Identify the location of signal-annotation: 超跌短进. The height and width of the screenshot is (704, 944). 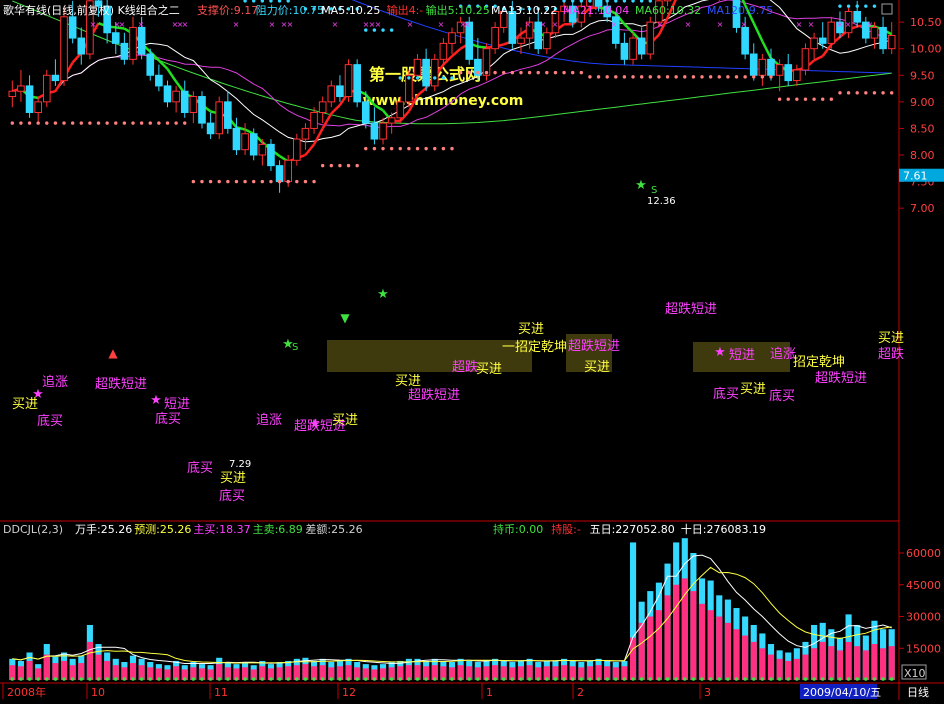
(594, 346).